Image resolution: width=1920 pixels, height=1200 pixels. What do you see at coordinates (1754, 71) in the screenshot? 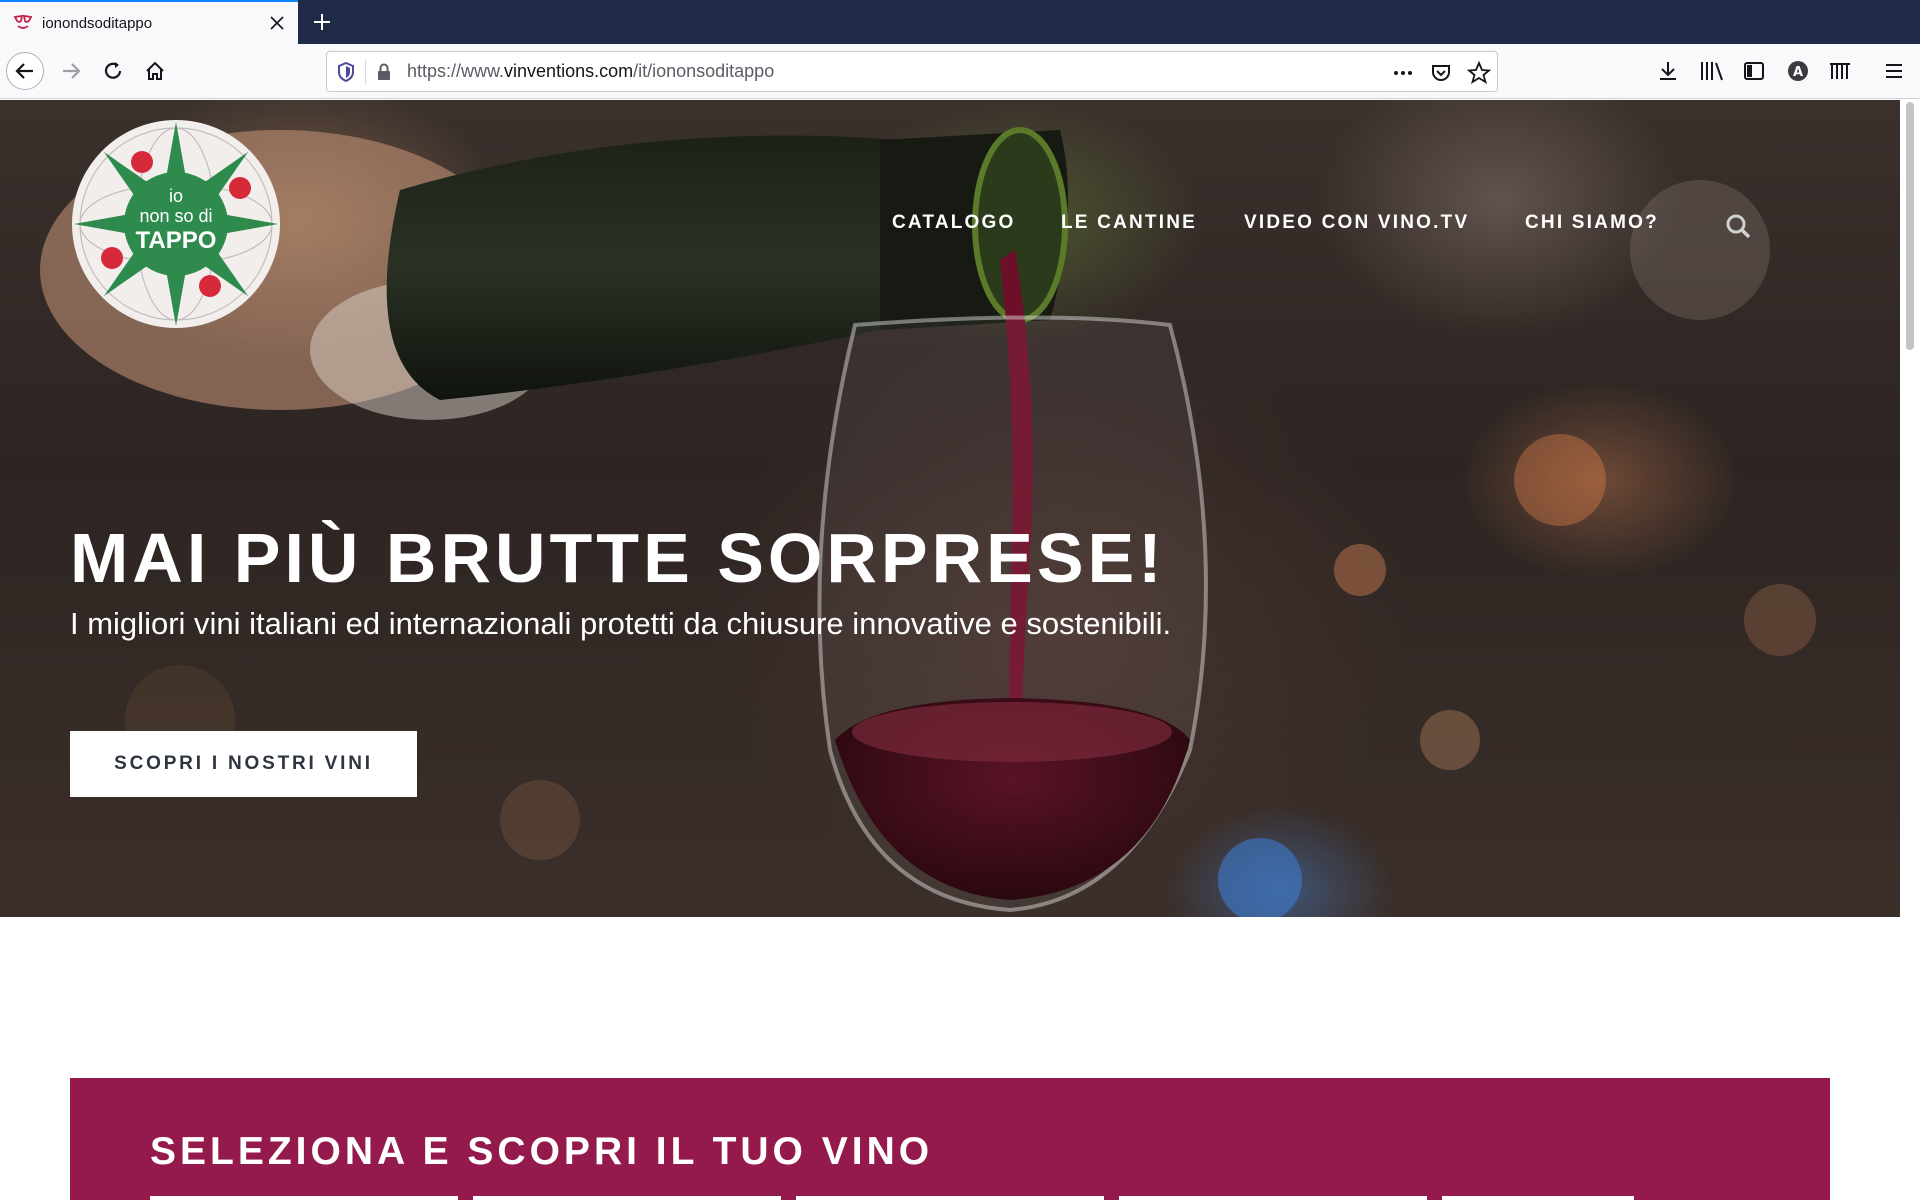
I see `sidebar-icon` at bounding box center [1754, 71].